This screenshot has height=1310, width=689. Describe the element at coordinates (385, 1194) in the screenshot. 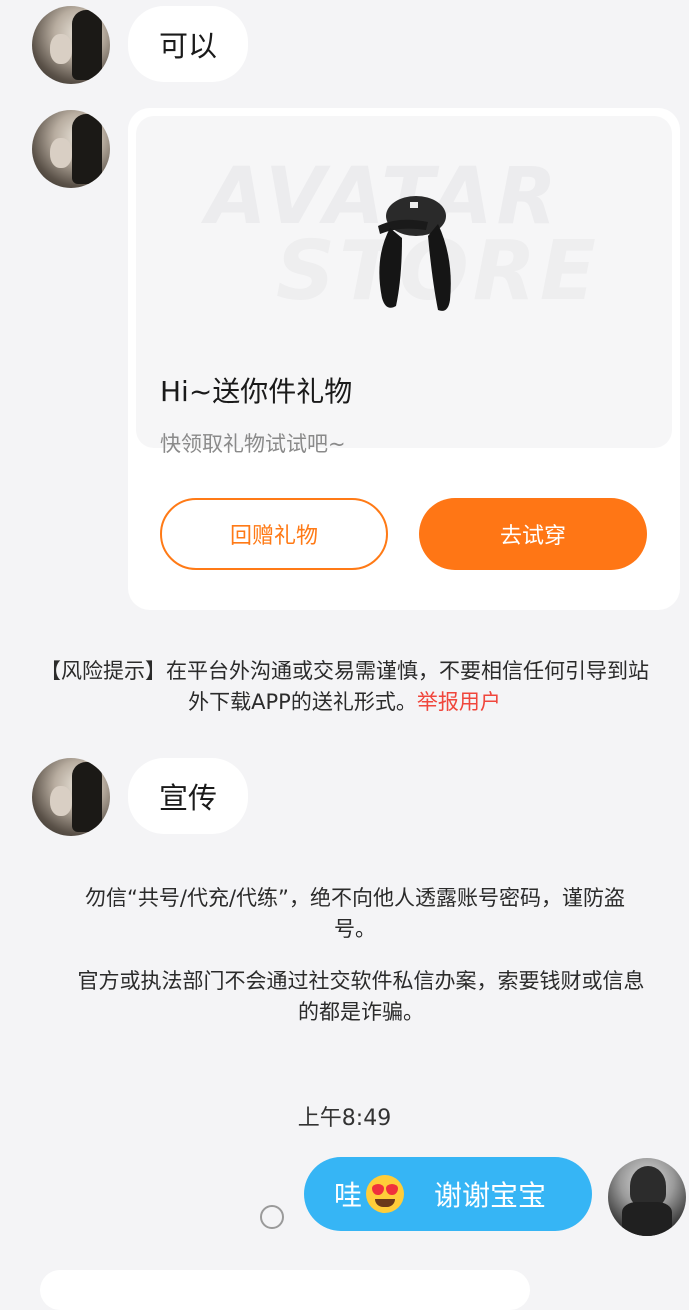

I see `heart-eyes-emoji-icon` at that location.